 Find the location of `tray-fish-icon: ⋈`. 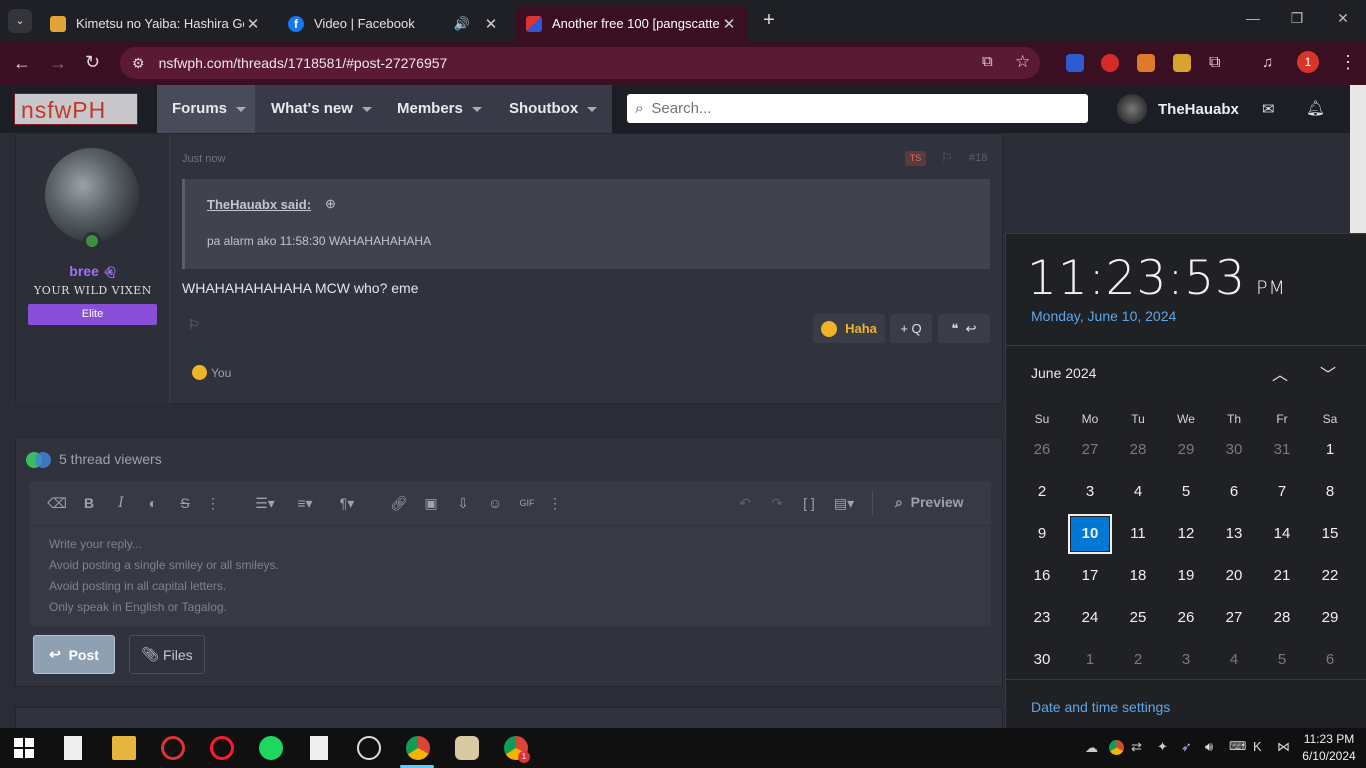

tray-fish-icon: ⋈ is located at coordinates (1283, 747).